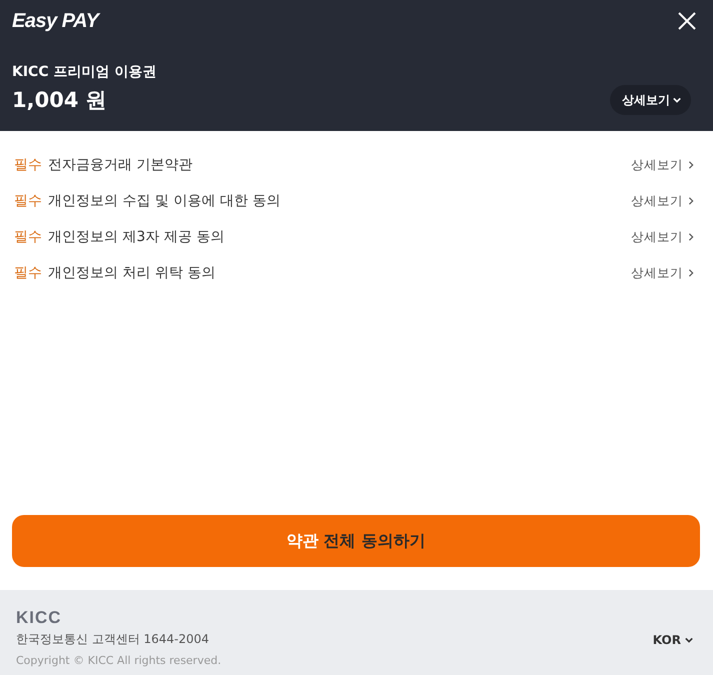 This screenshot has height=675, width=713. What do you see at coordinates (119, 660) in the screenshot?
I see `copyright-text: Copyright © KICC All rights reserved.` at bounding box center [119, 660].